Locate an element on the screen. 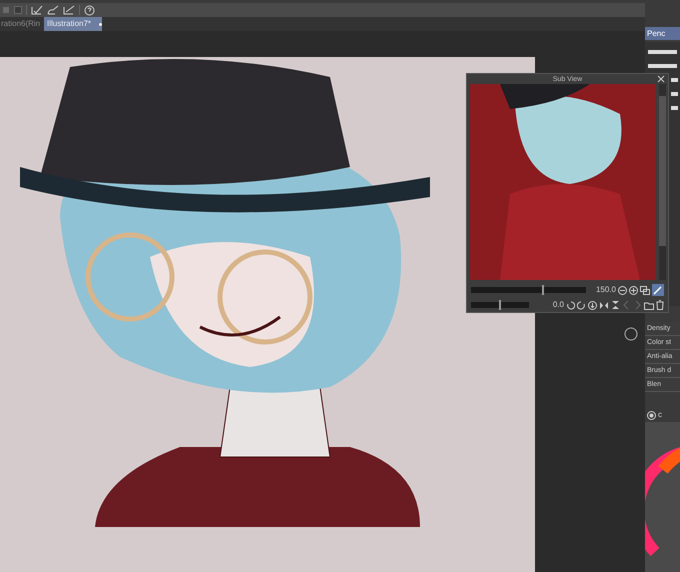 The height and width of the screenshot is (572, 680). scrollbar is located at coordinates (662, 182).